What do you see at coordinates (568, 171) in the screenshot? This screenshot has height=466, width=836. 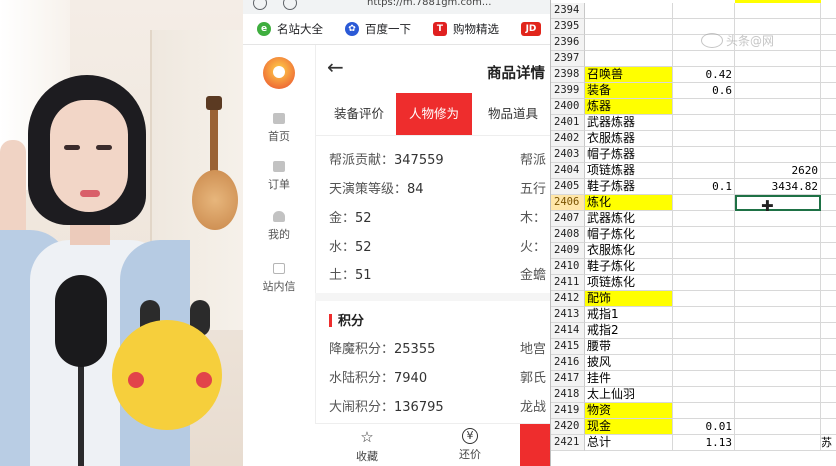 I see `row-header: 2404` at bounding box center [568, 171].